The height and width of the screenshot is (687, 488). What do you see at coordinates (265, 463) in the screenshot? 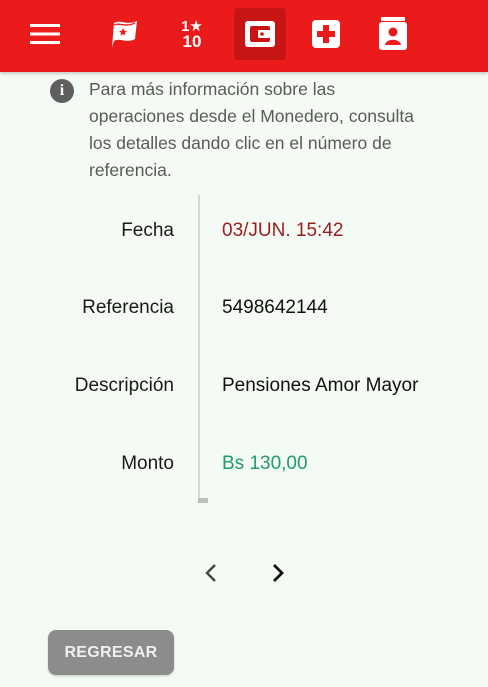
I see `monto-value: Bs 130,00` at bounding box center [265, 463].